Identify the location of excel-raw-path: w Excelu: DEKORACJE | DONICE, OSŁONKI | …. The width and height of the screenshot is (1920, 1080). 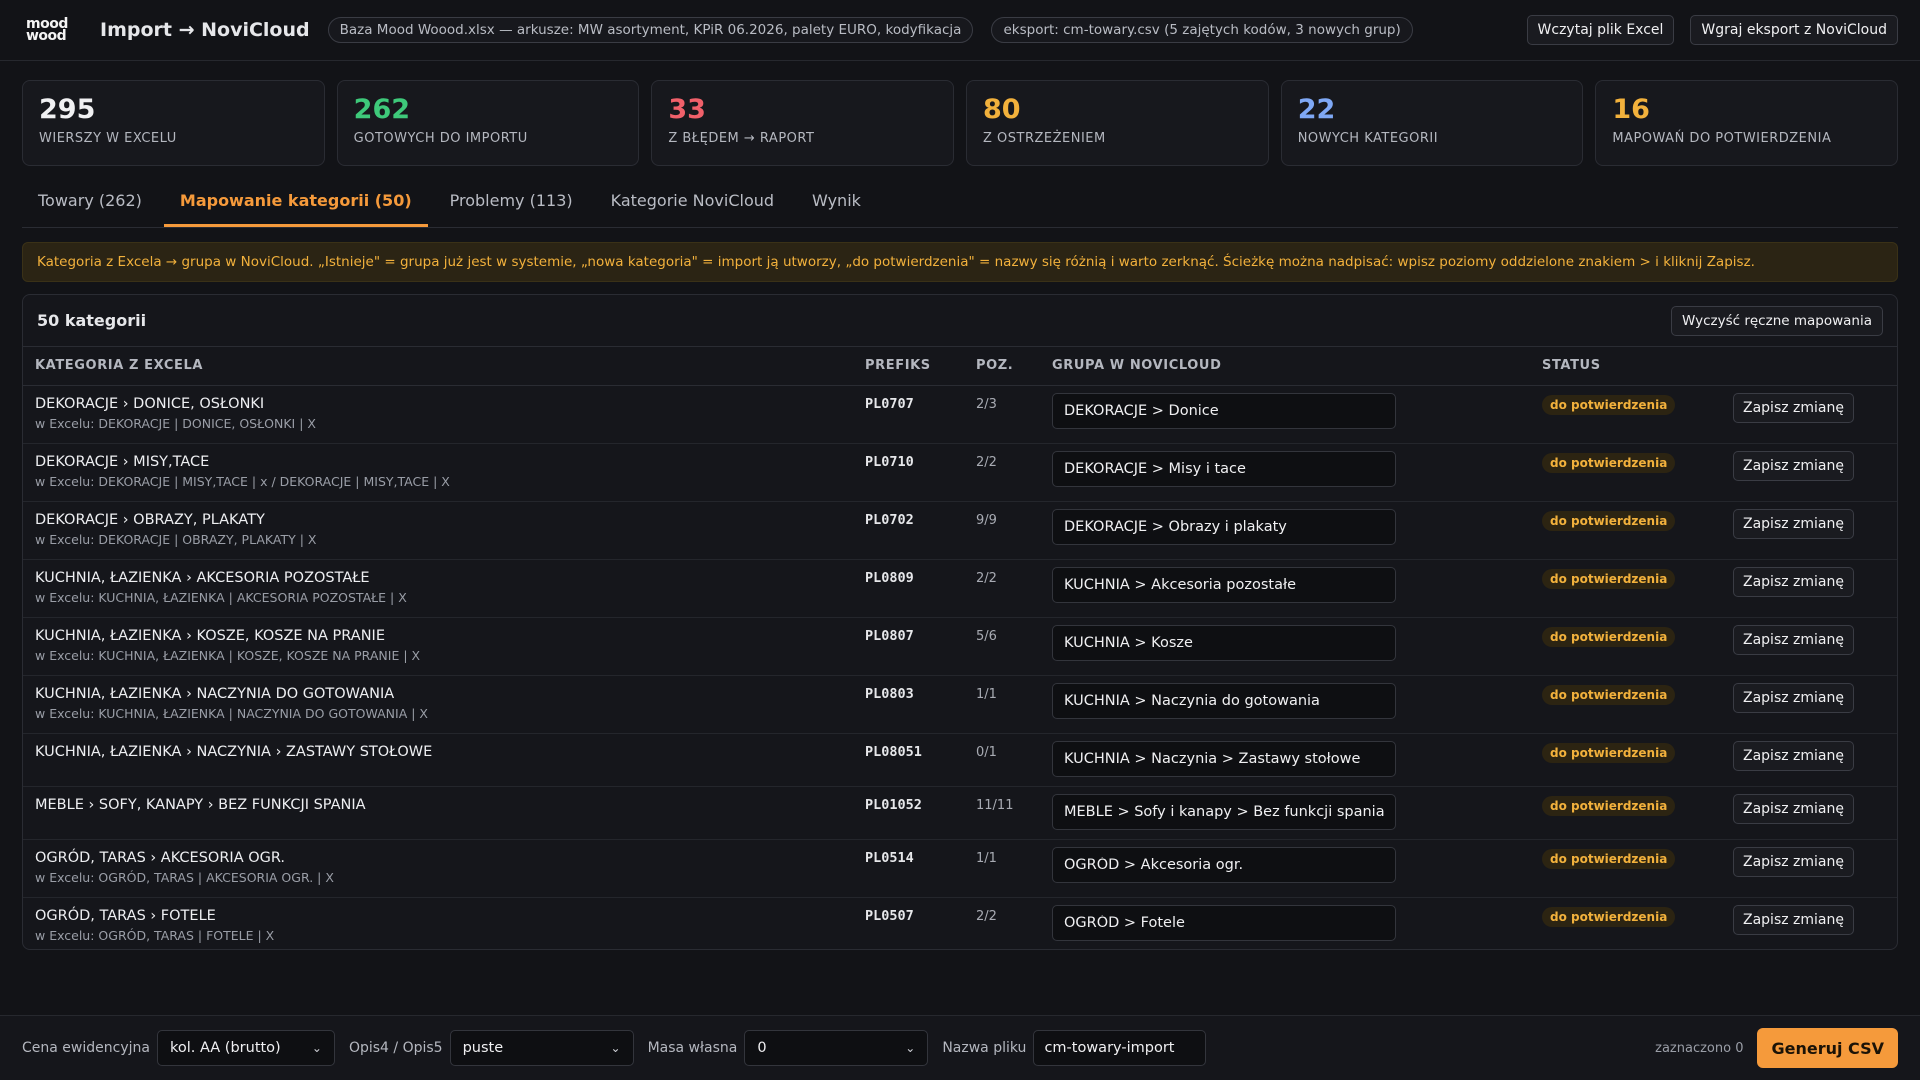
(175, 423).